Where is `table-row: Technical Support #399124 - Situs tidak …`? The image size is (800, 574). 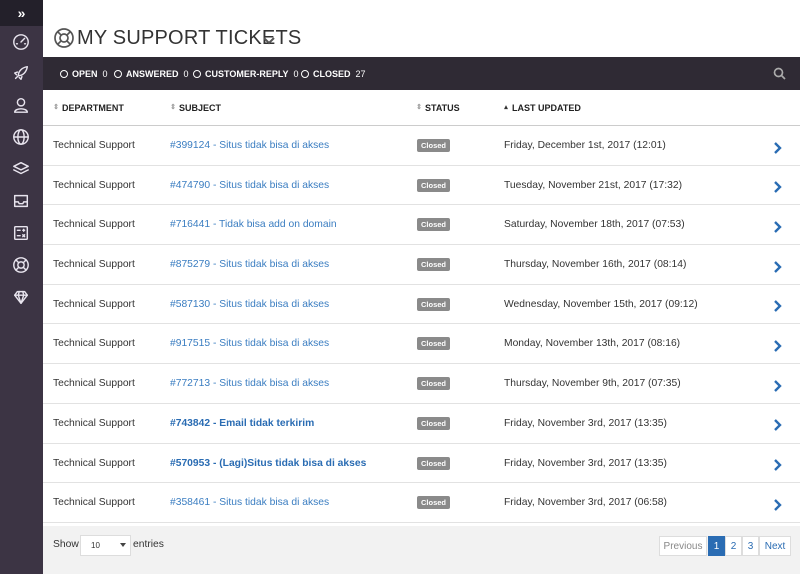
table-row: Technical Support #399124 - Situs tidak … is located at coordinates (421, 146).